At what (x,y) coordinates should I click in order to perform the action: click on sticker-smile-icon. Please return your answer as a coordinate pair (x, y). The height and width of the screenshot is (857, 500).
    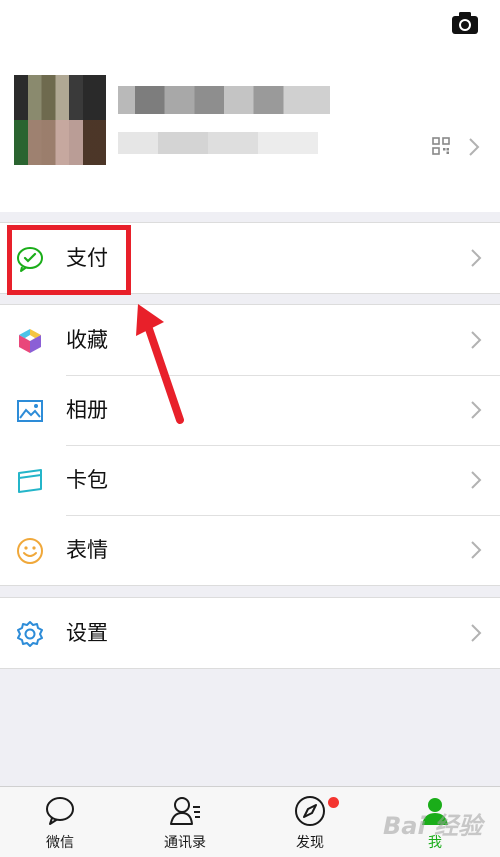
    Looking at the image, I should click on (30, 551).